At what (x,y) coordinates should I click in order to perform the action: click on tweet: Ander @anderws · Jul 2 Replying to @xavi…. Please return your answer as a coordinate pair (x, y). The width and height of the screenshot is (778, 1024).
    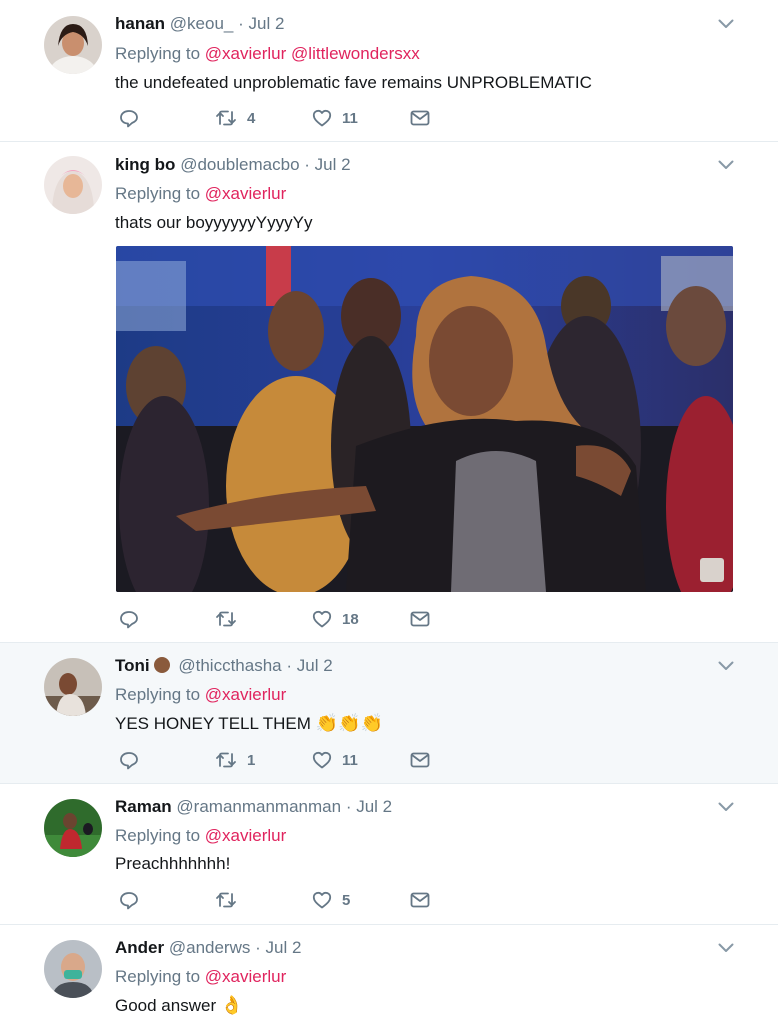
    Looking at the image, I should click on (389, 974).